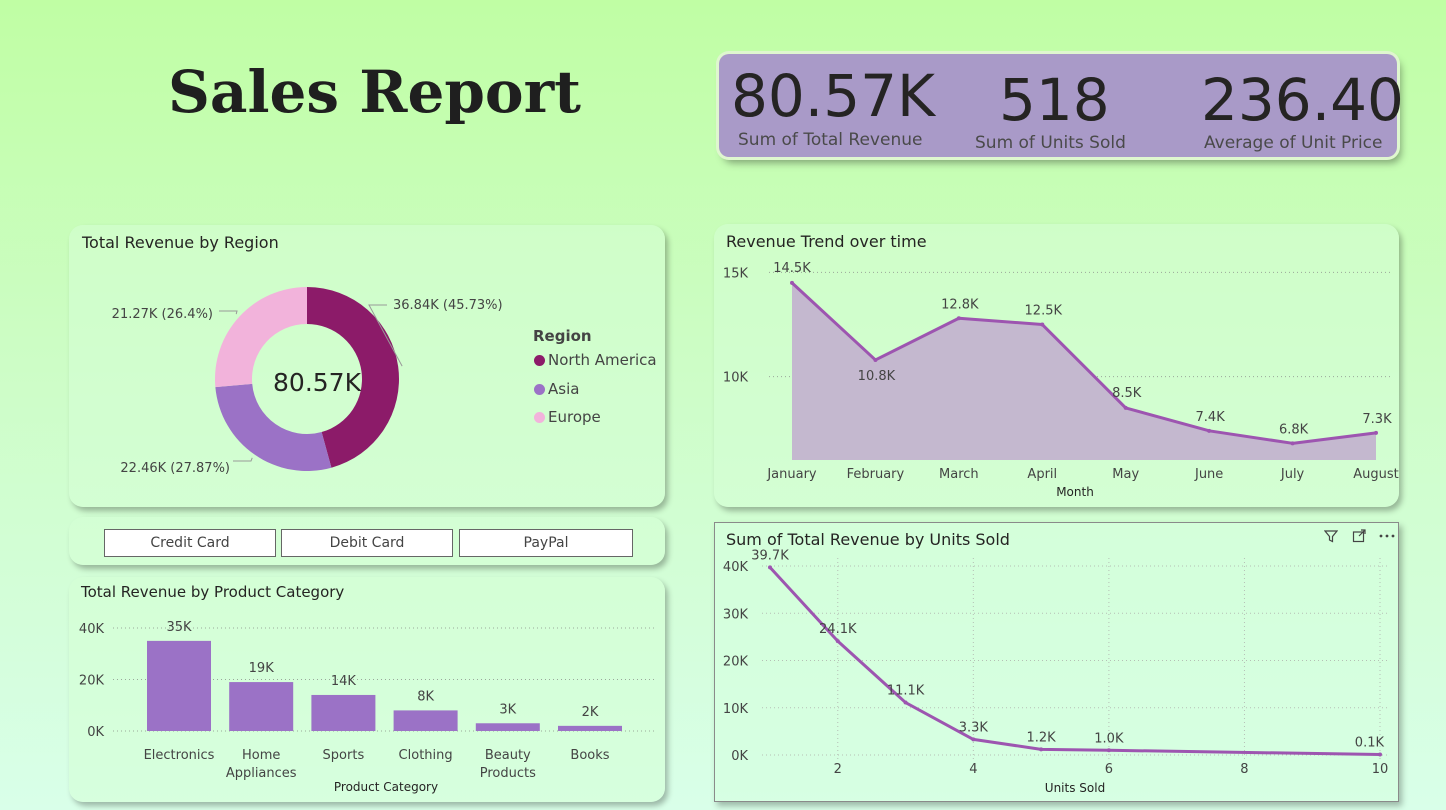 The width and height of the screenshot is (1446, 810). I want to click on trend-point-february, so click(875, 359).